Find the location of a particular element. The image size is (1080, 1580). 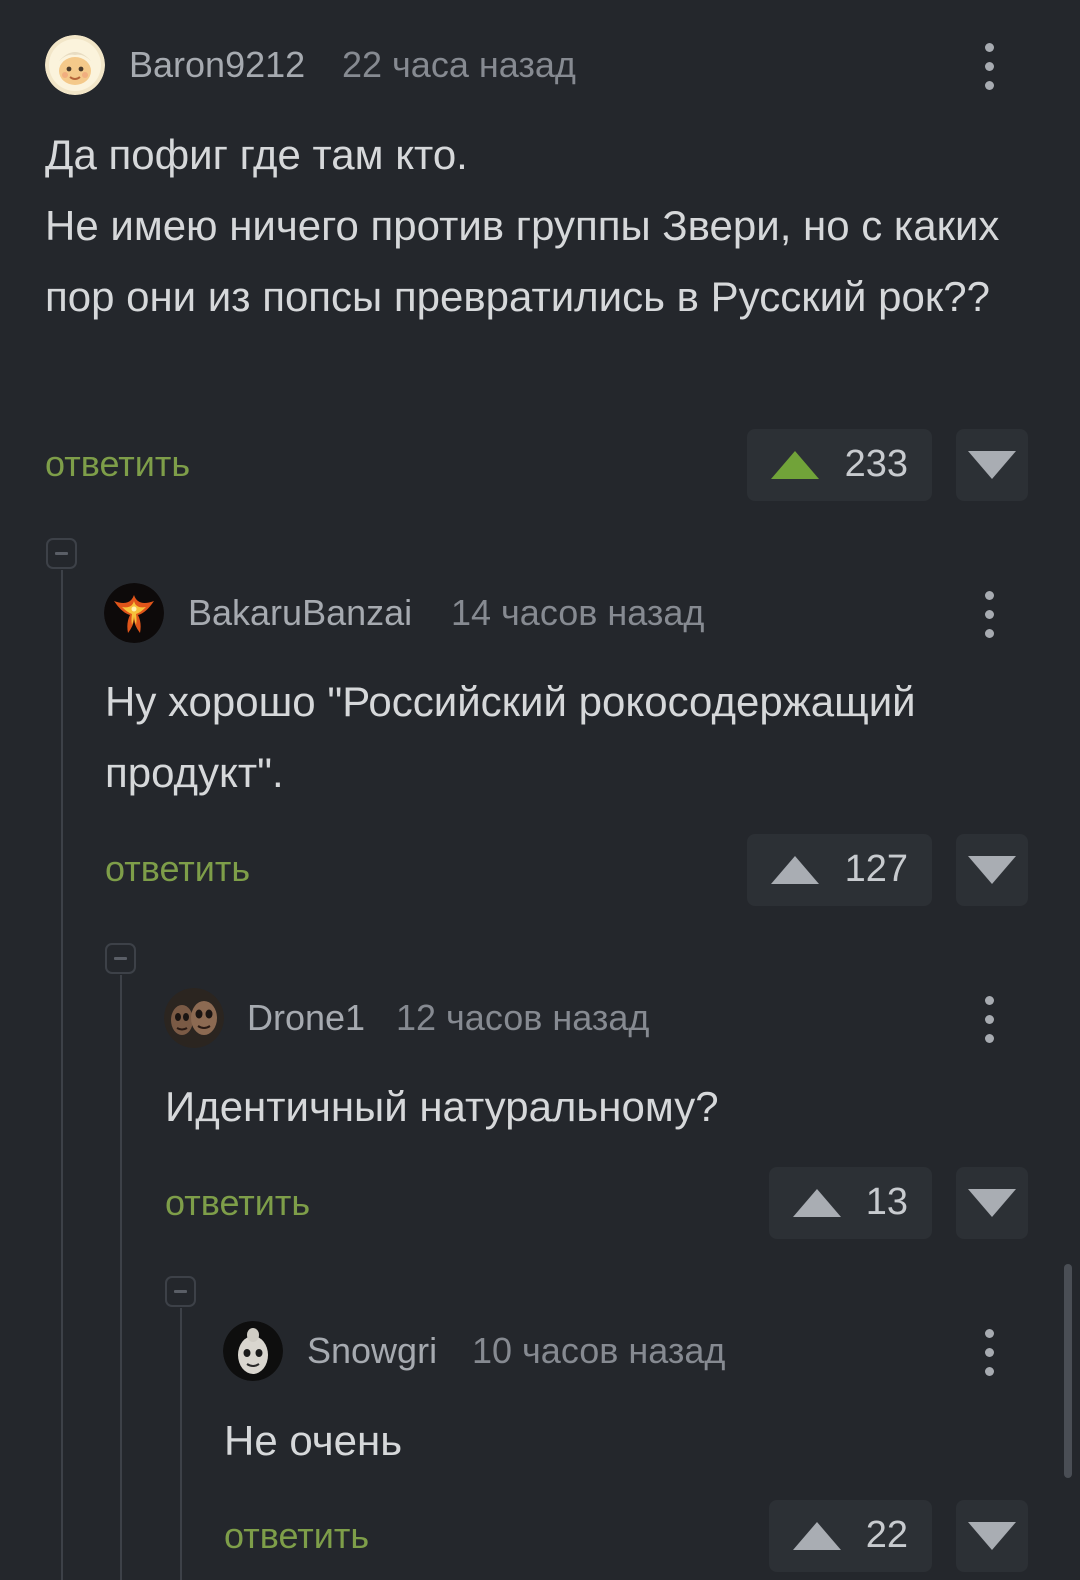

vote-count: 233 is located at coordinates (876, 464).